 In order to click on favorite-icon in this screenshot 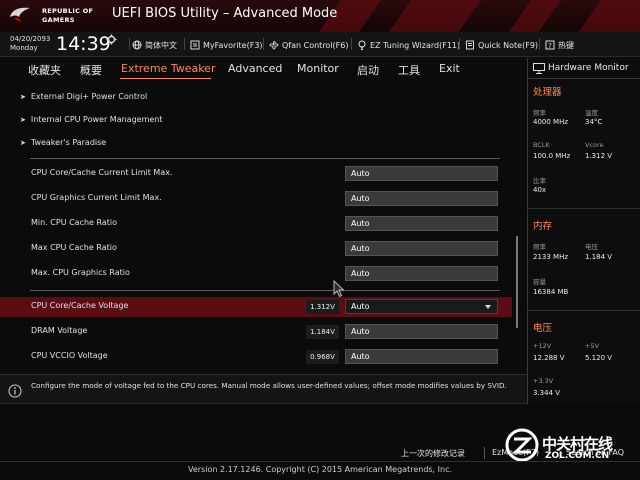, I will do `click(195, 45)`.